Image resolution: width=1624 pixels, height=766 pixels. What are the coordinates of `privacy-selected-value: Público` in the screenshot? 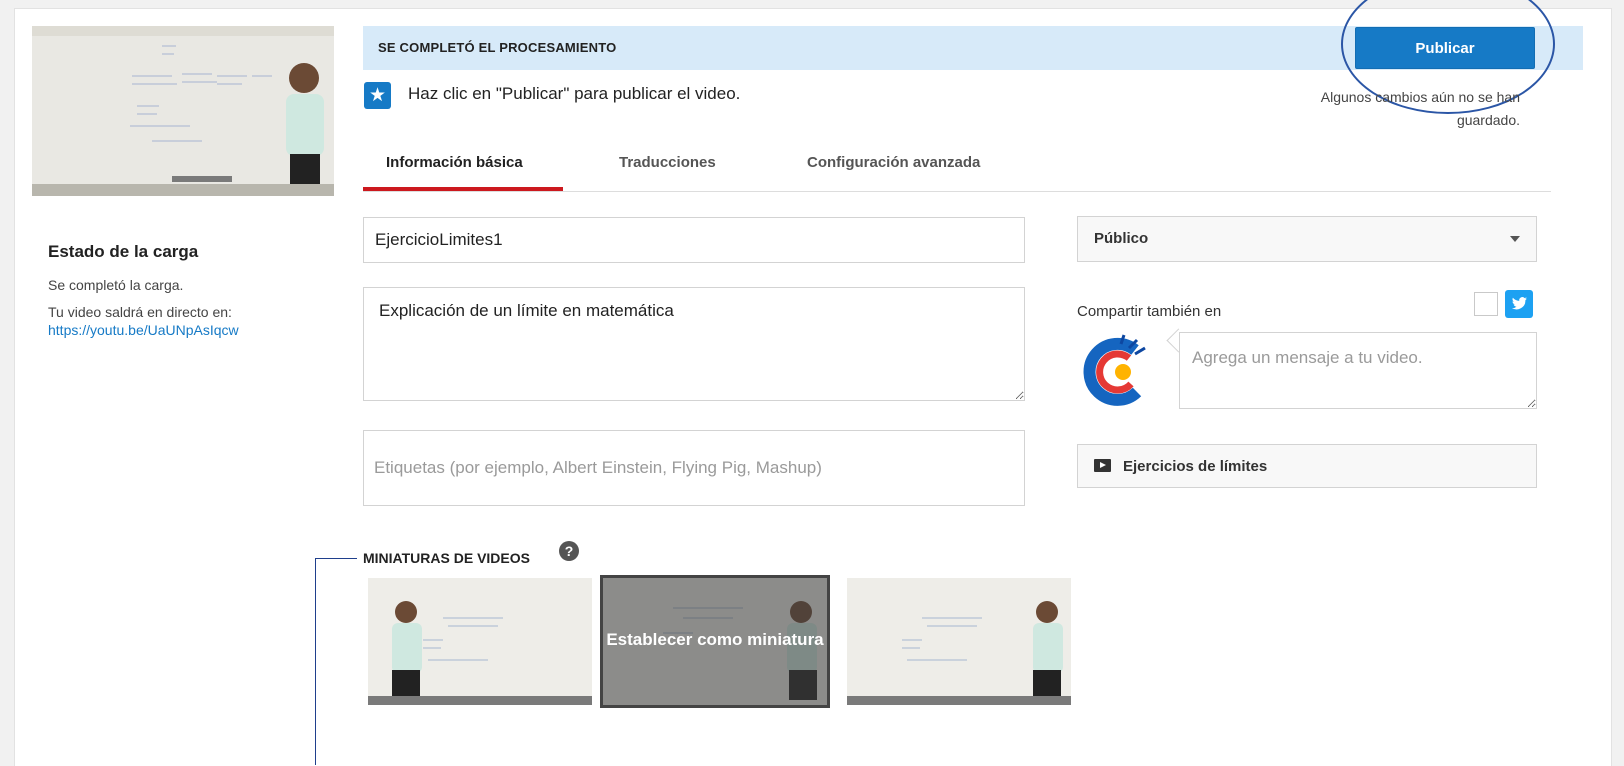 It's located at (1121, 238).